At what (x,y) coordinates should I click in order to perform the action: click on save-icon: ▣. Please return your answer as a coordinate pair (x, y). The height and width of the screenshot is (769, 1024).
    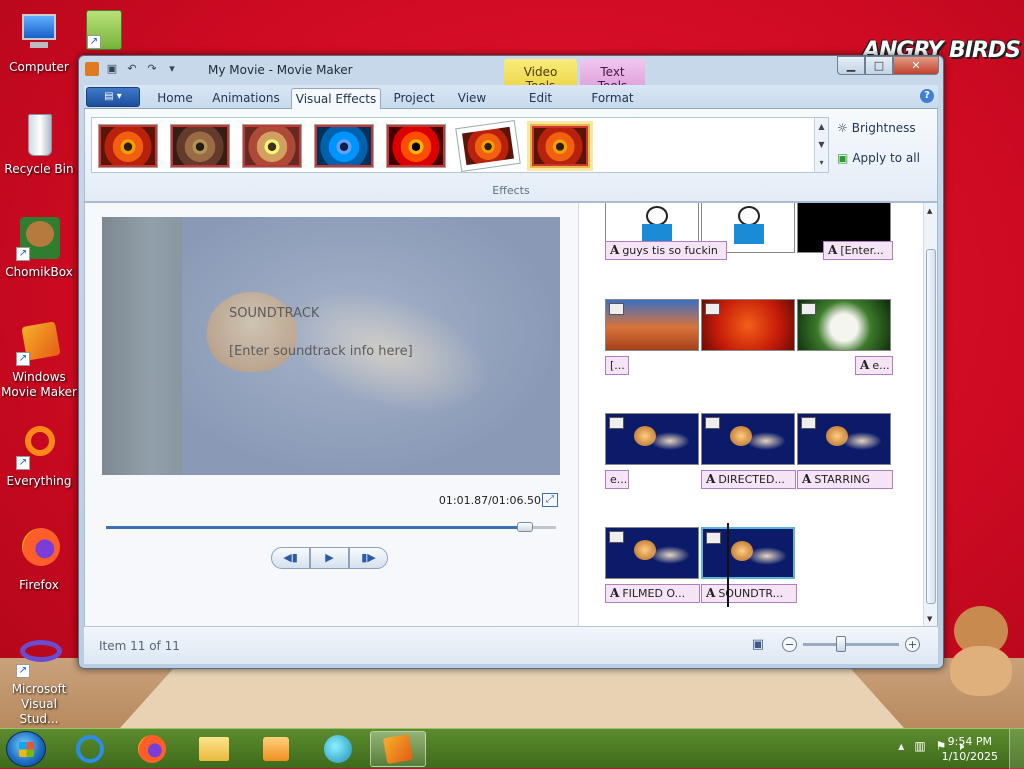
    Looking at the image, I should click on (112, 69).